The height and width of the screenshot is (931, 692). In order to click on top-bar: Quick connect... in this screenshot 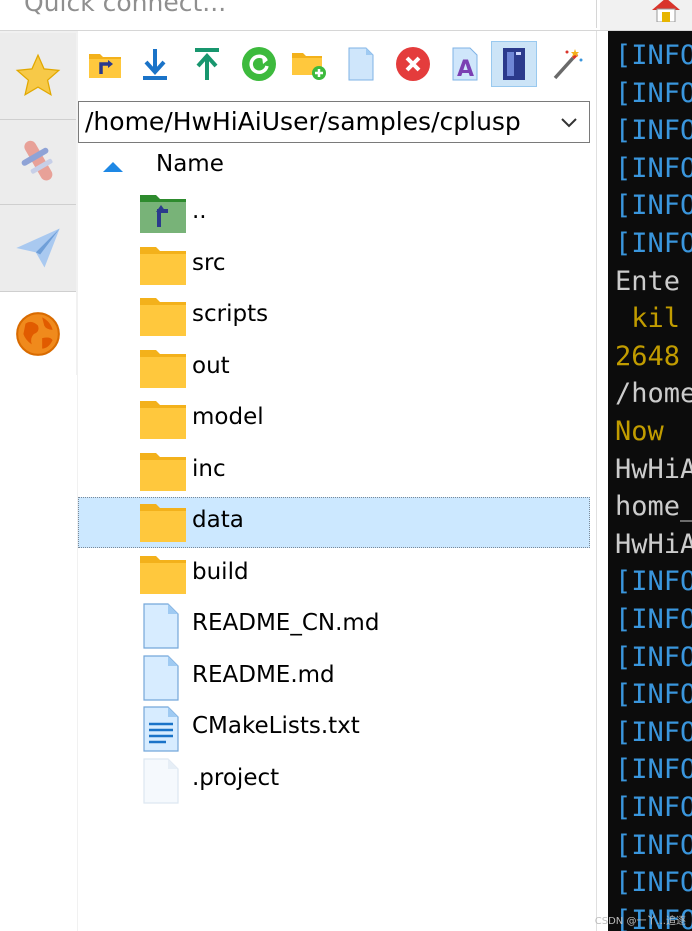, I will do `click(300, 15)`.